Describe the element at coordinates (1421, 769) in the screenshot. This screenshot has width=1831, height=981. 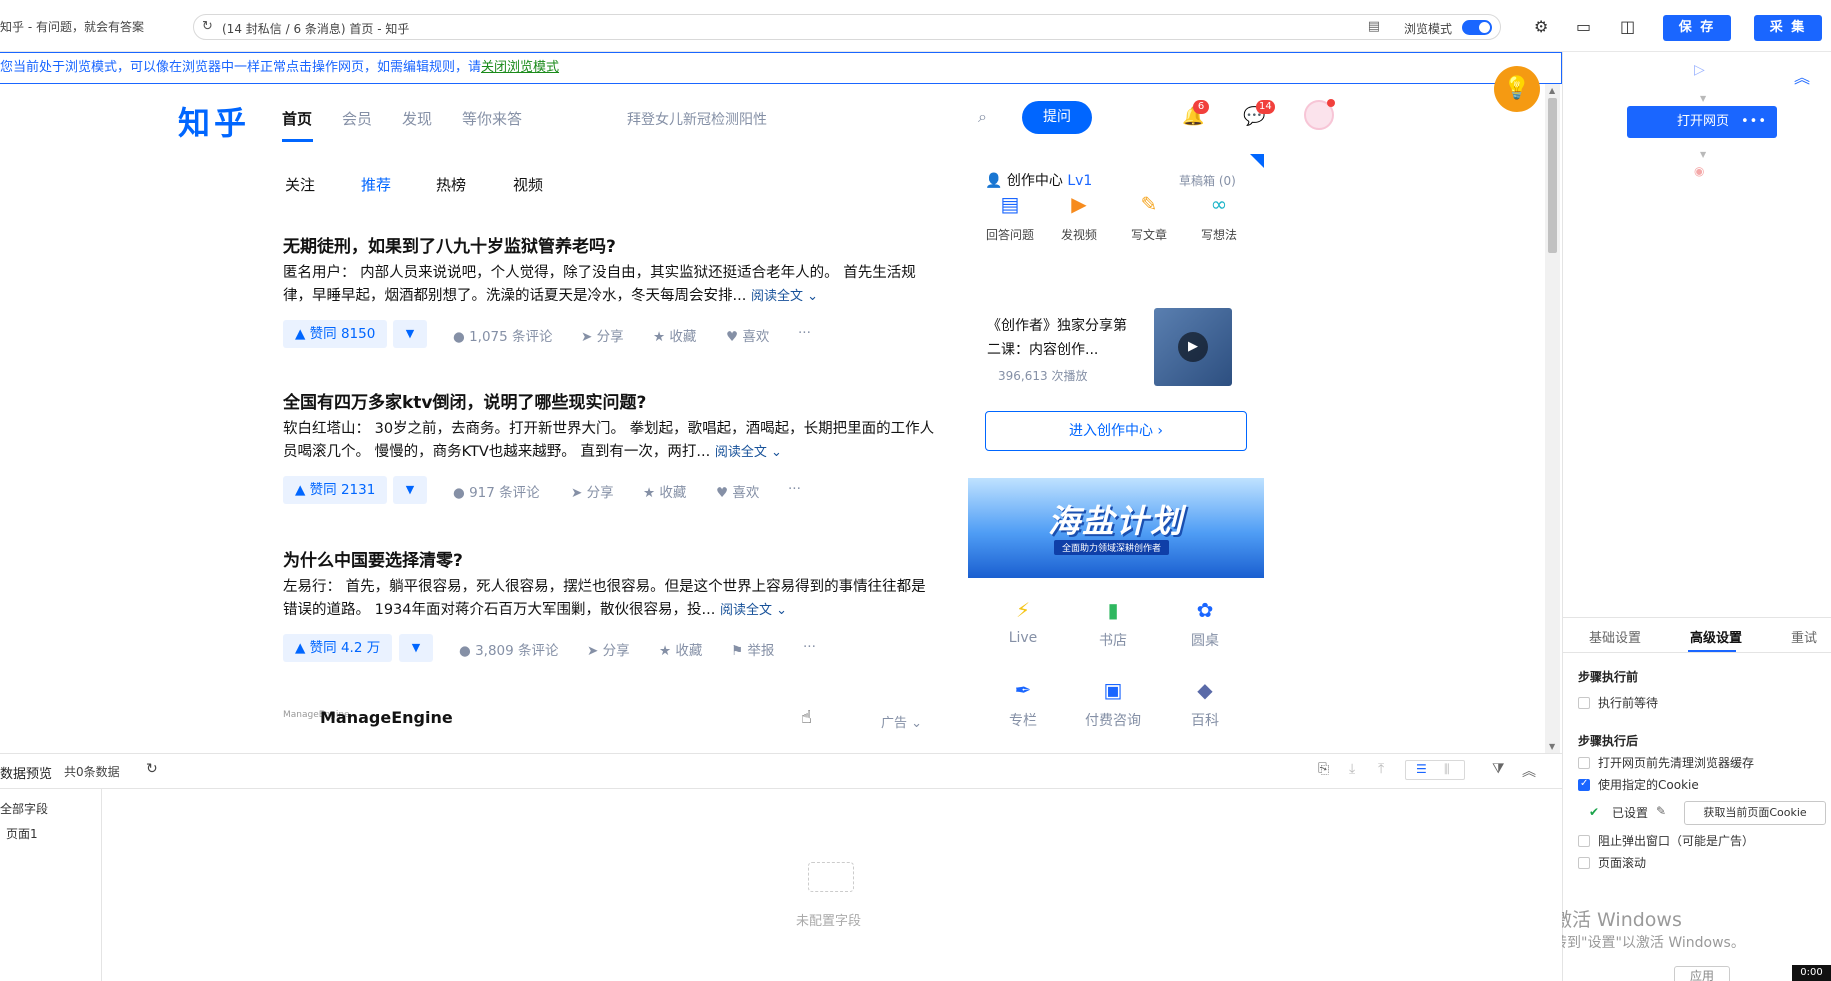
I see `list-view-icon: ☰` at that location.